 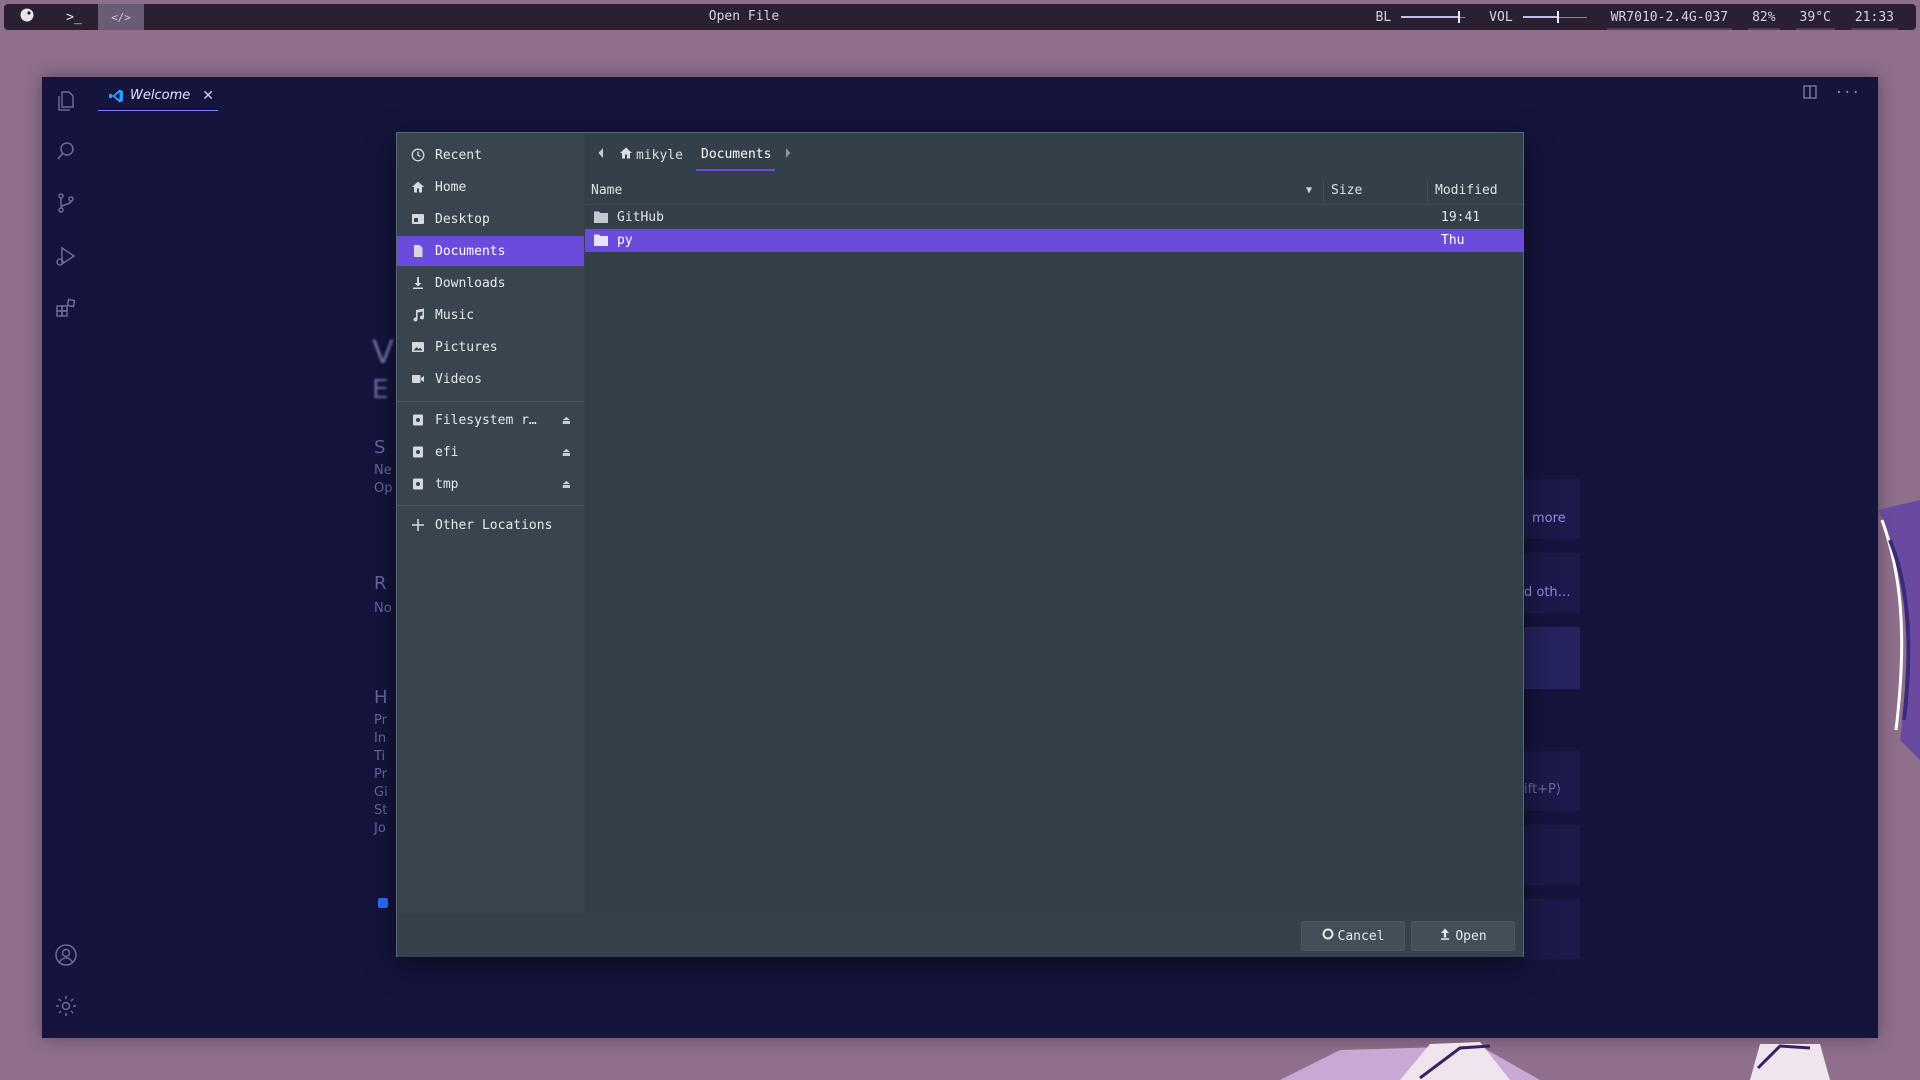 What do you see at coordinates (1815, 17) in the screenshot?
I see `temperature-status: 39°C` at bounding box center [1815, 17].